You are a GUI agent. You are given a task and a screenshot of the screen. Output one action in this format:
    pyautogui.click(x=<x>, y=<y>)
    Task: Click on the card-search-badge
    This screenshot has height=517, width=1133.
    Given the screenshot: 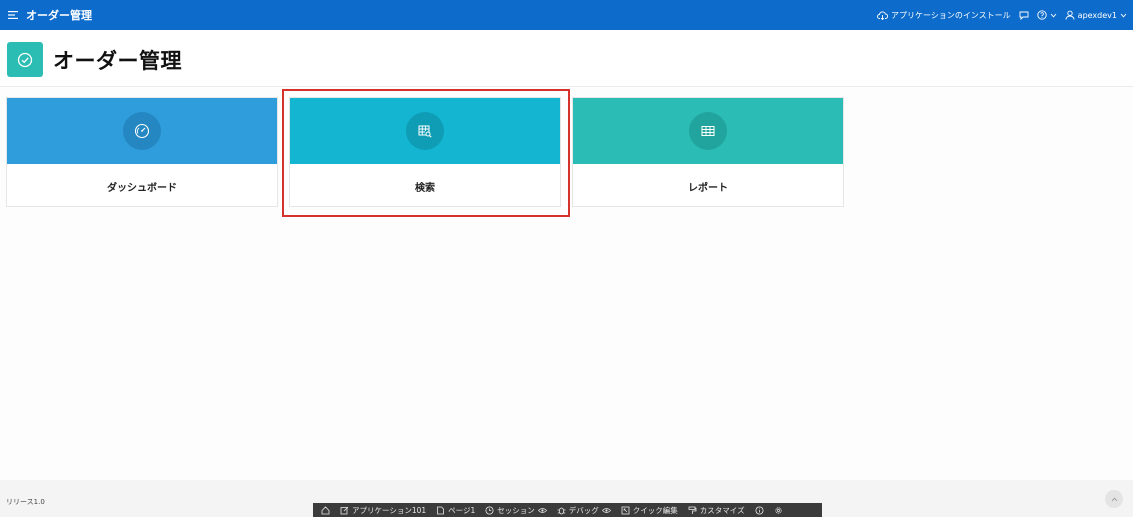 What is the action you would take?
    pyautogui.click(x=425, y=131)
    